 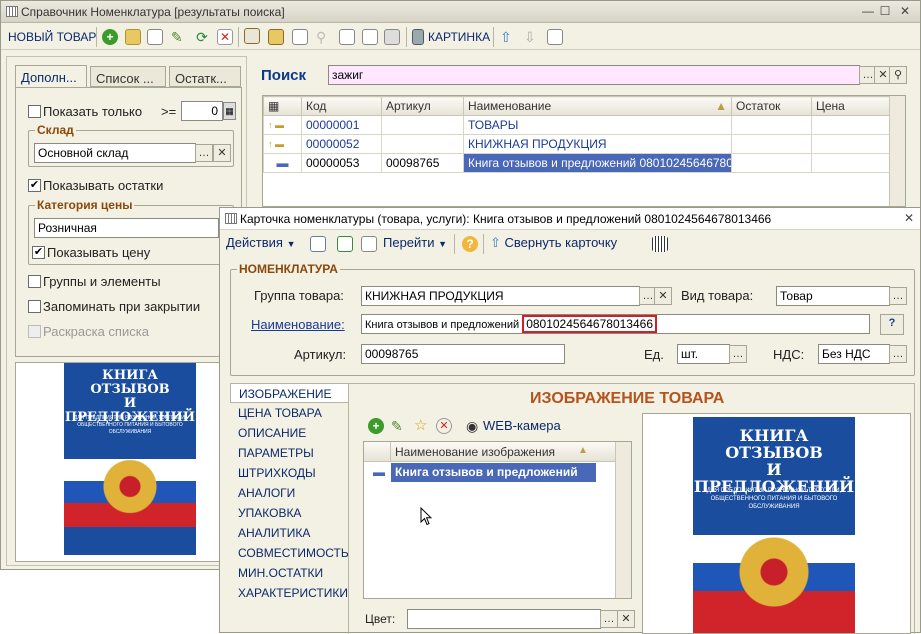 What do you see at coordinates (771, 106) in the screenshot?
I see `column-stock: Остаток` at bounding box center [771, 106].